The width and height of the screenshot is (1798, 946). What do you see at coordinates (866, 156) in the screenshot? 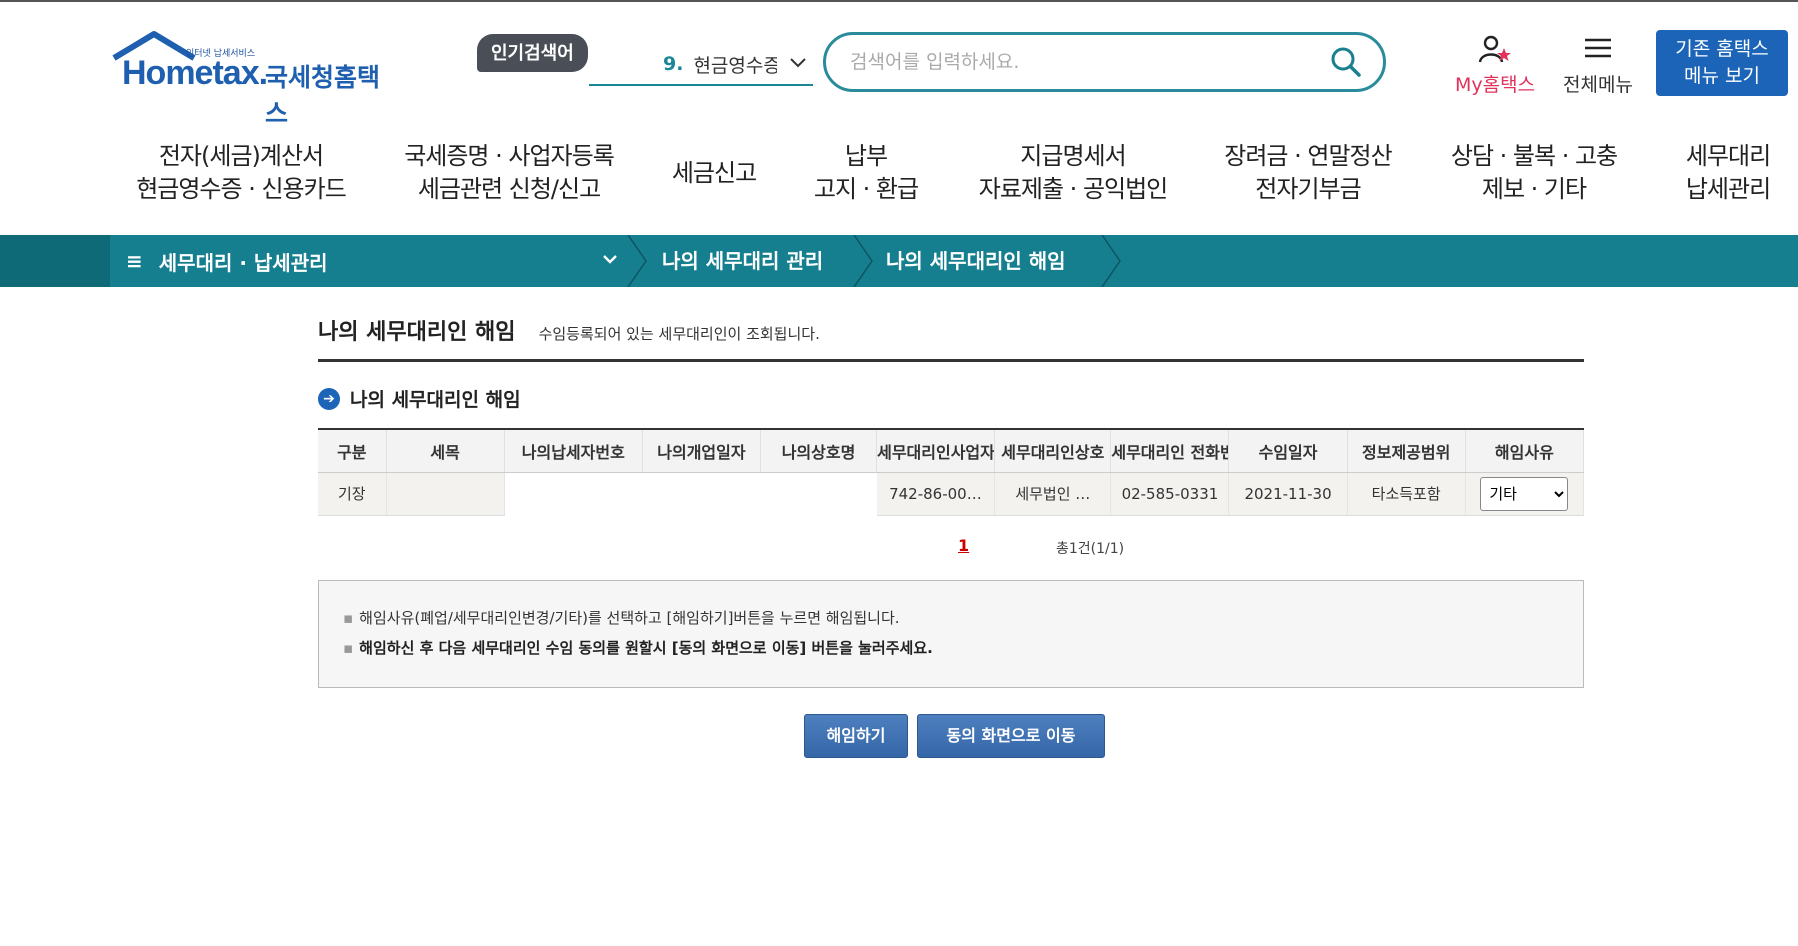
I see `gnb-item-line1: 납부` at bounding box center [866, 156].